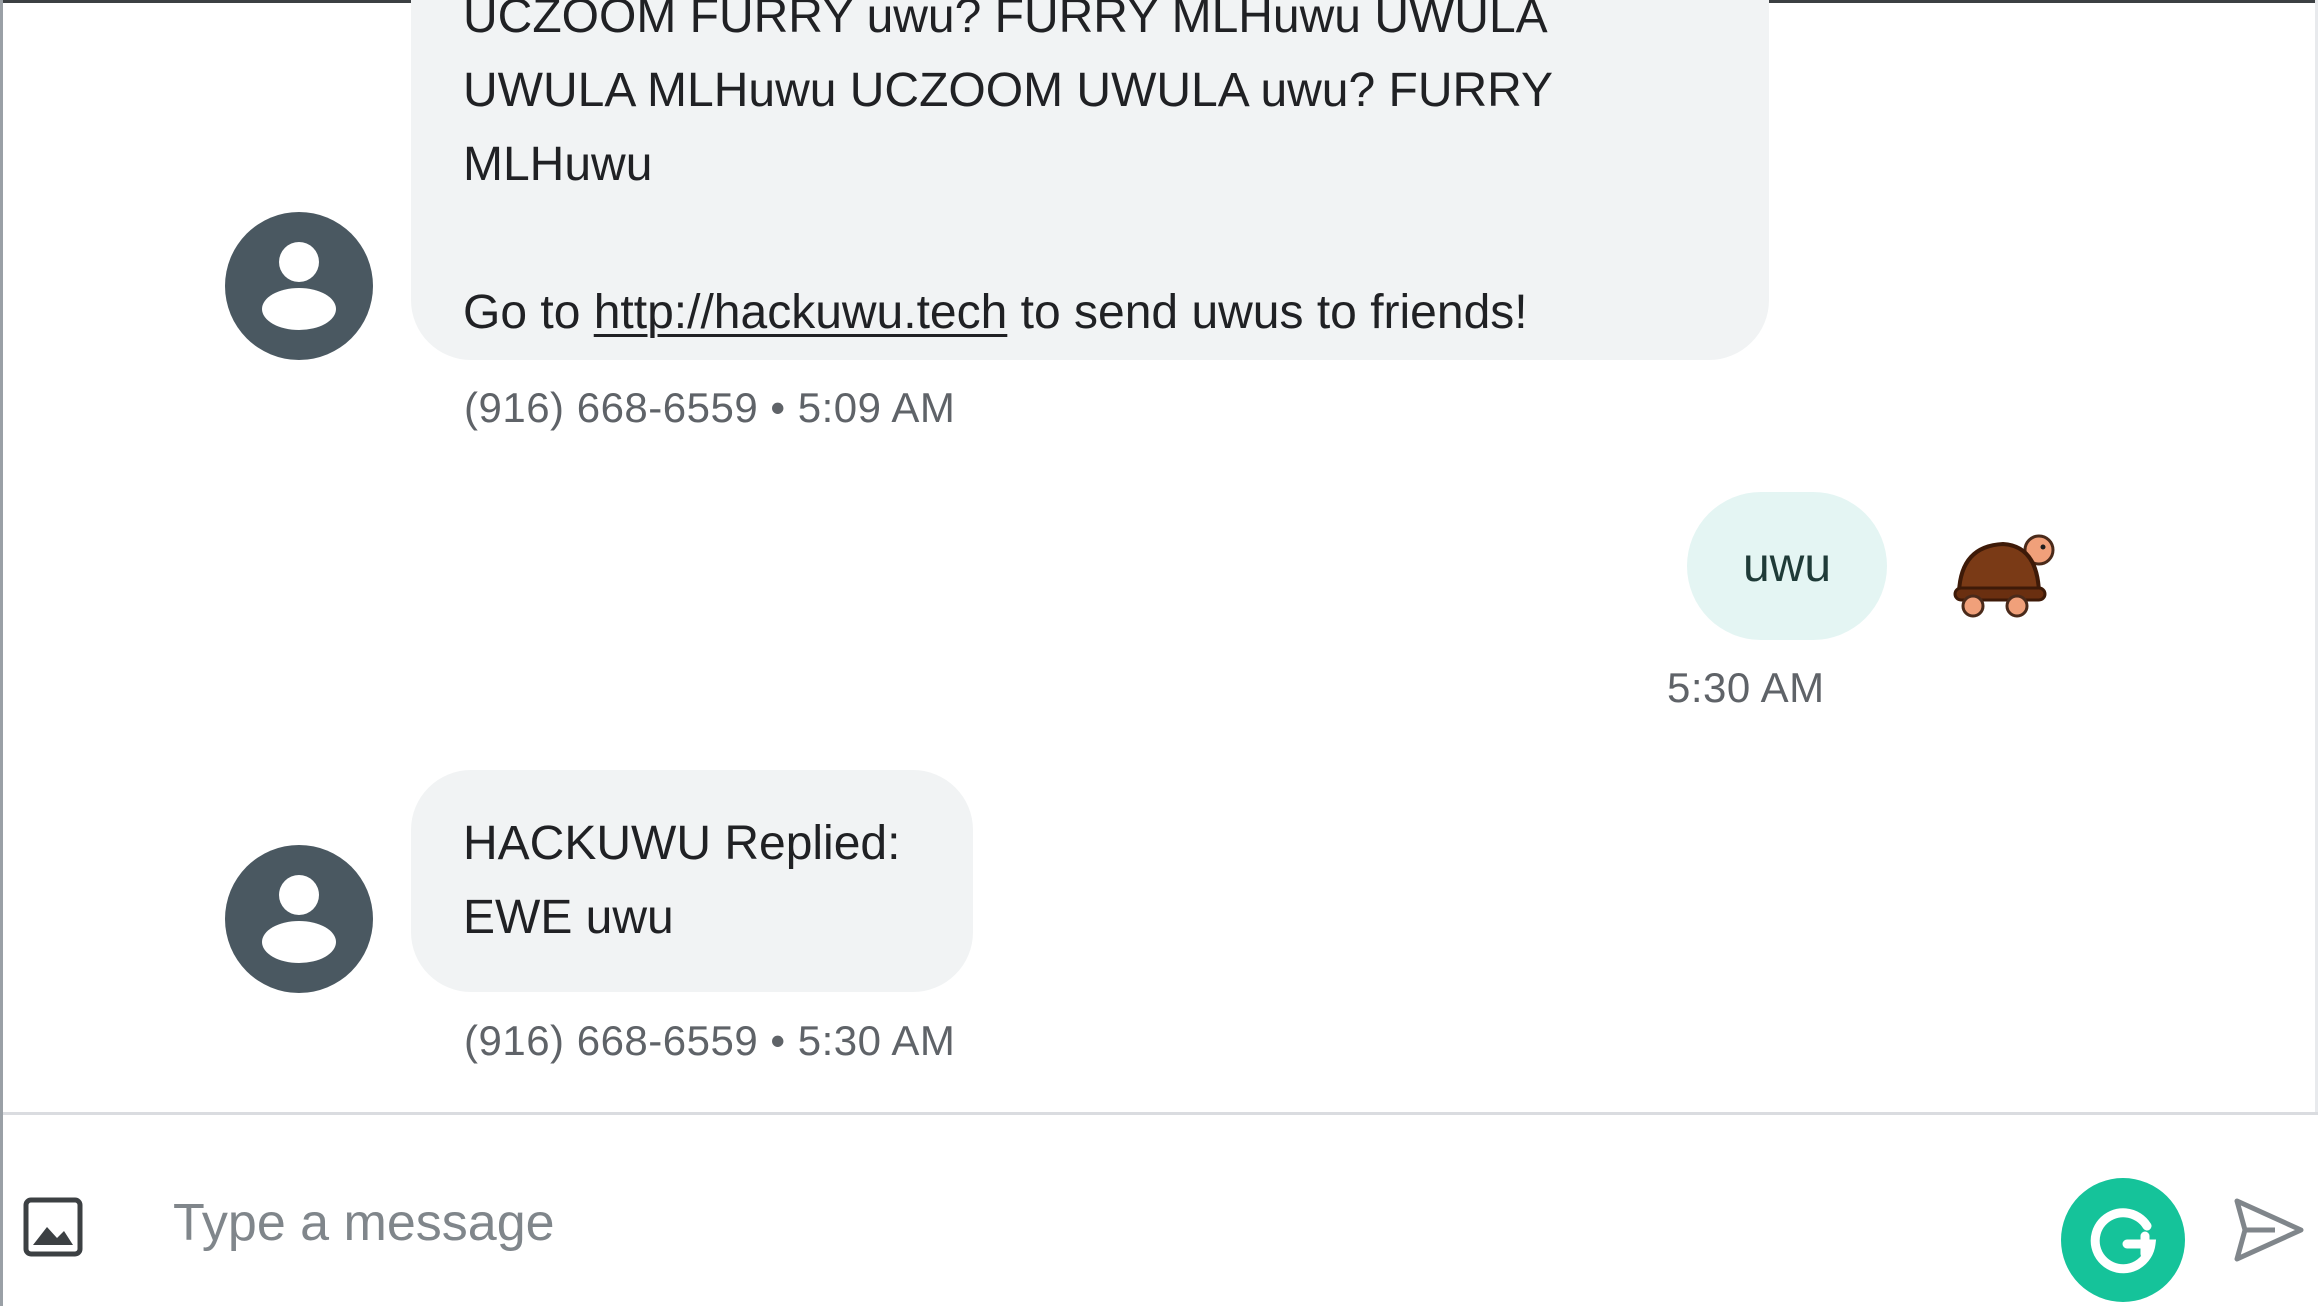 The image size is (2318, 1306). What do you see at coordinates (2006, 575) in the screenshot?
I see `turtle-sticker-icon` at bounding box center [2006, 575].